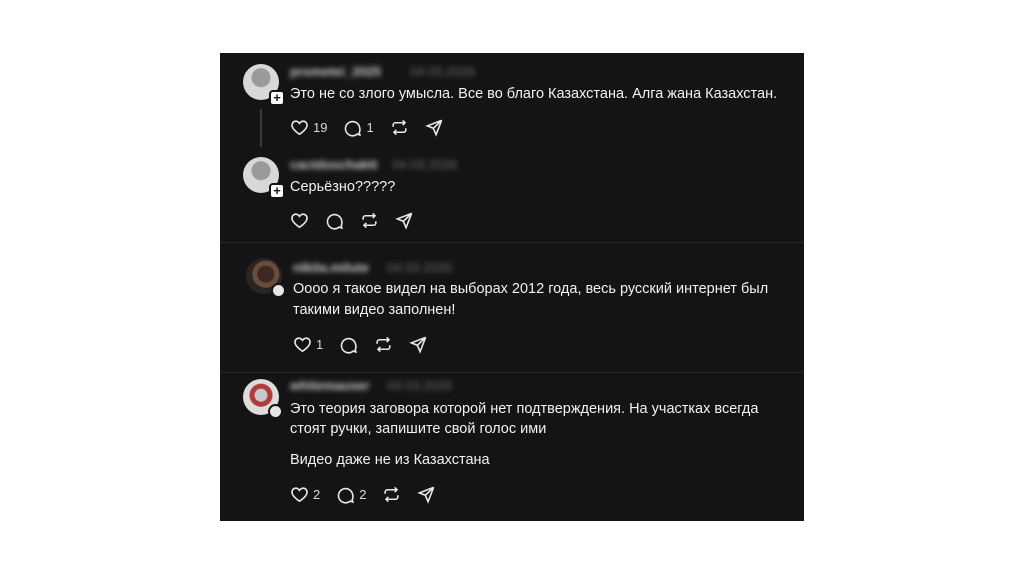 The width and height of the screenshot is (1024, 576). What do you see at coordinates (371, 494) in the screenshot?
I see `action-bar: 2 2` at bounding box center [371, 494].